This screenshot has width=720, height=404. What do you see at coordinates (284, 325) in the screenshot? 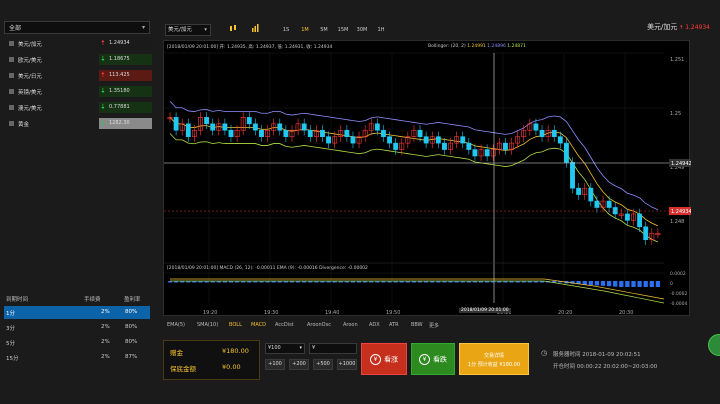
I see `indicator-accdist: AccDist` at bounding box center [284, 325].